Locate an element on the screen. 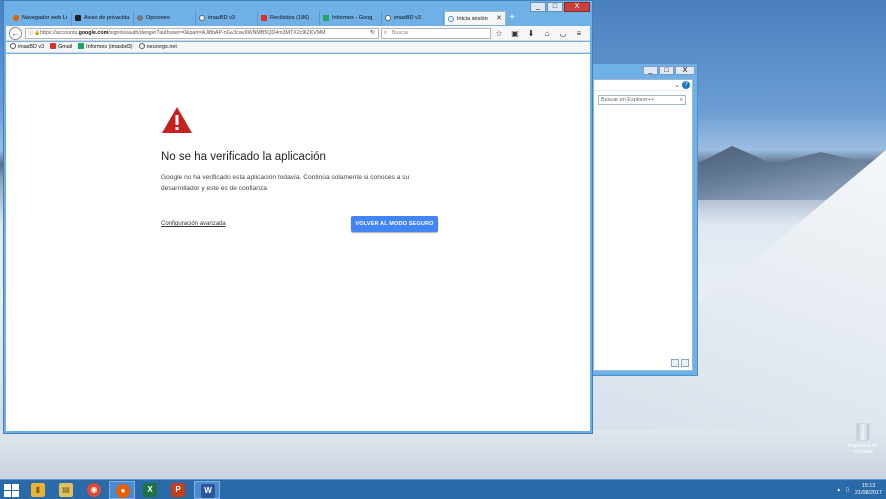  page-title: No se ha verificado la aplicación is located at coordinates (243, 157).